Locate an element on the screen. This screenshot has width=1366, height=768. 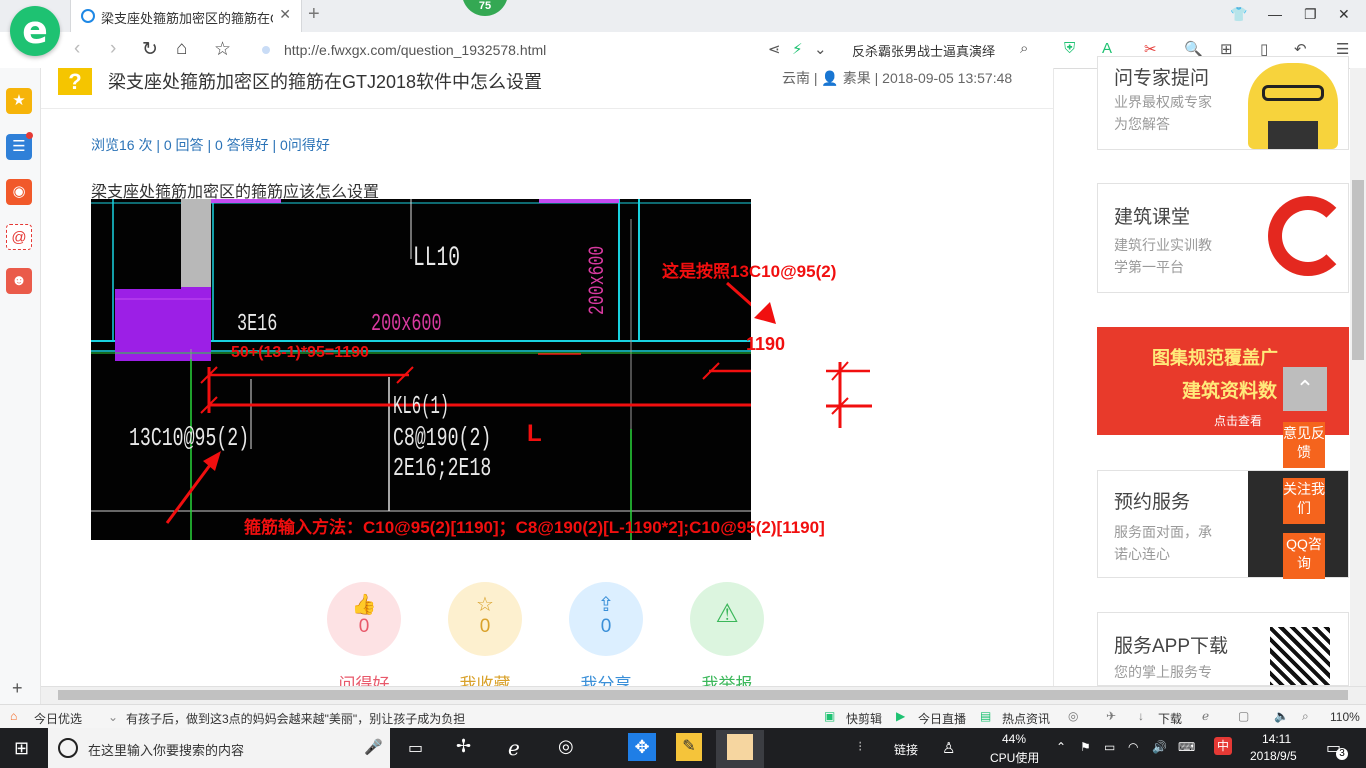
news-ticker: 反杀霸张男战士逼真演绎 is located at coordinates (923, 50).